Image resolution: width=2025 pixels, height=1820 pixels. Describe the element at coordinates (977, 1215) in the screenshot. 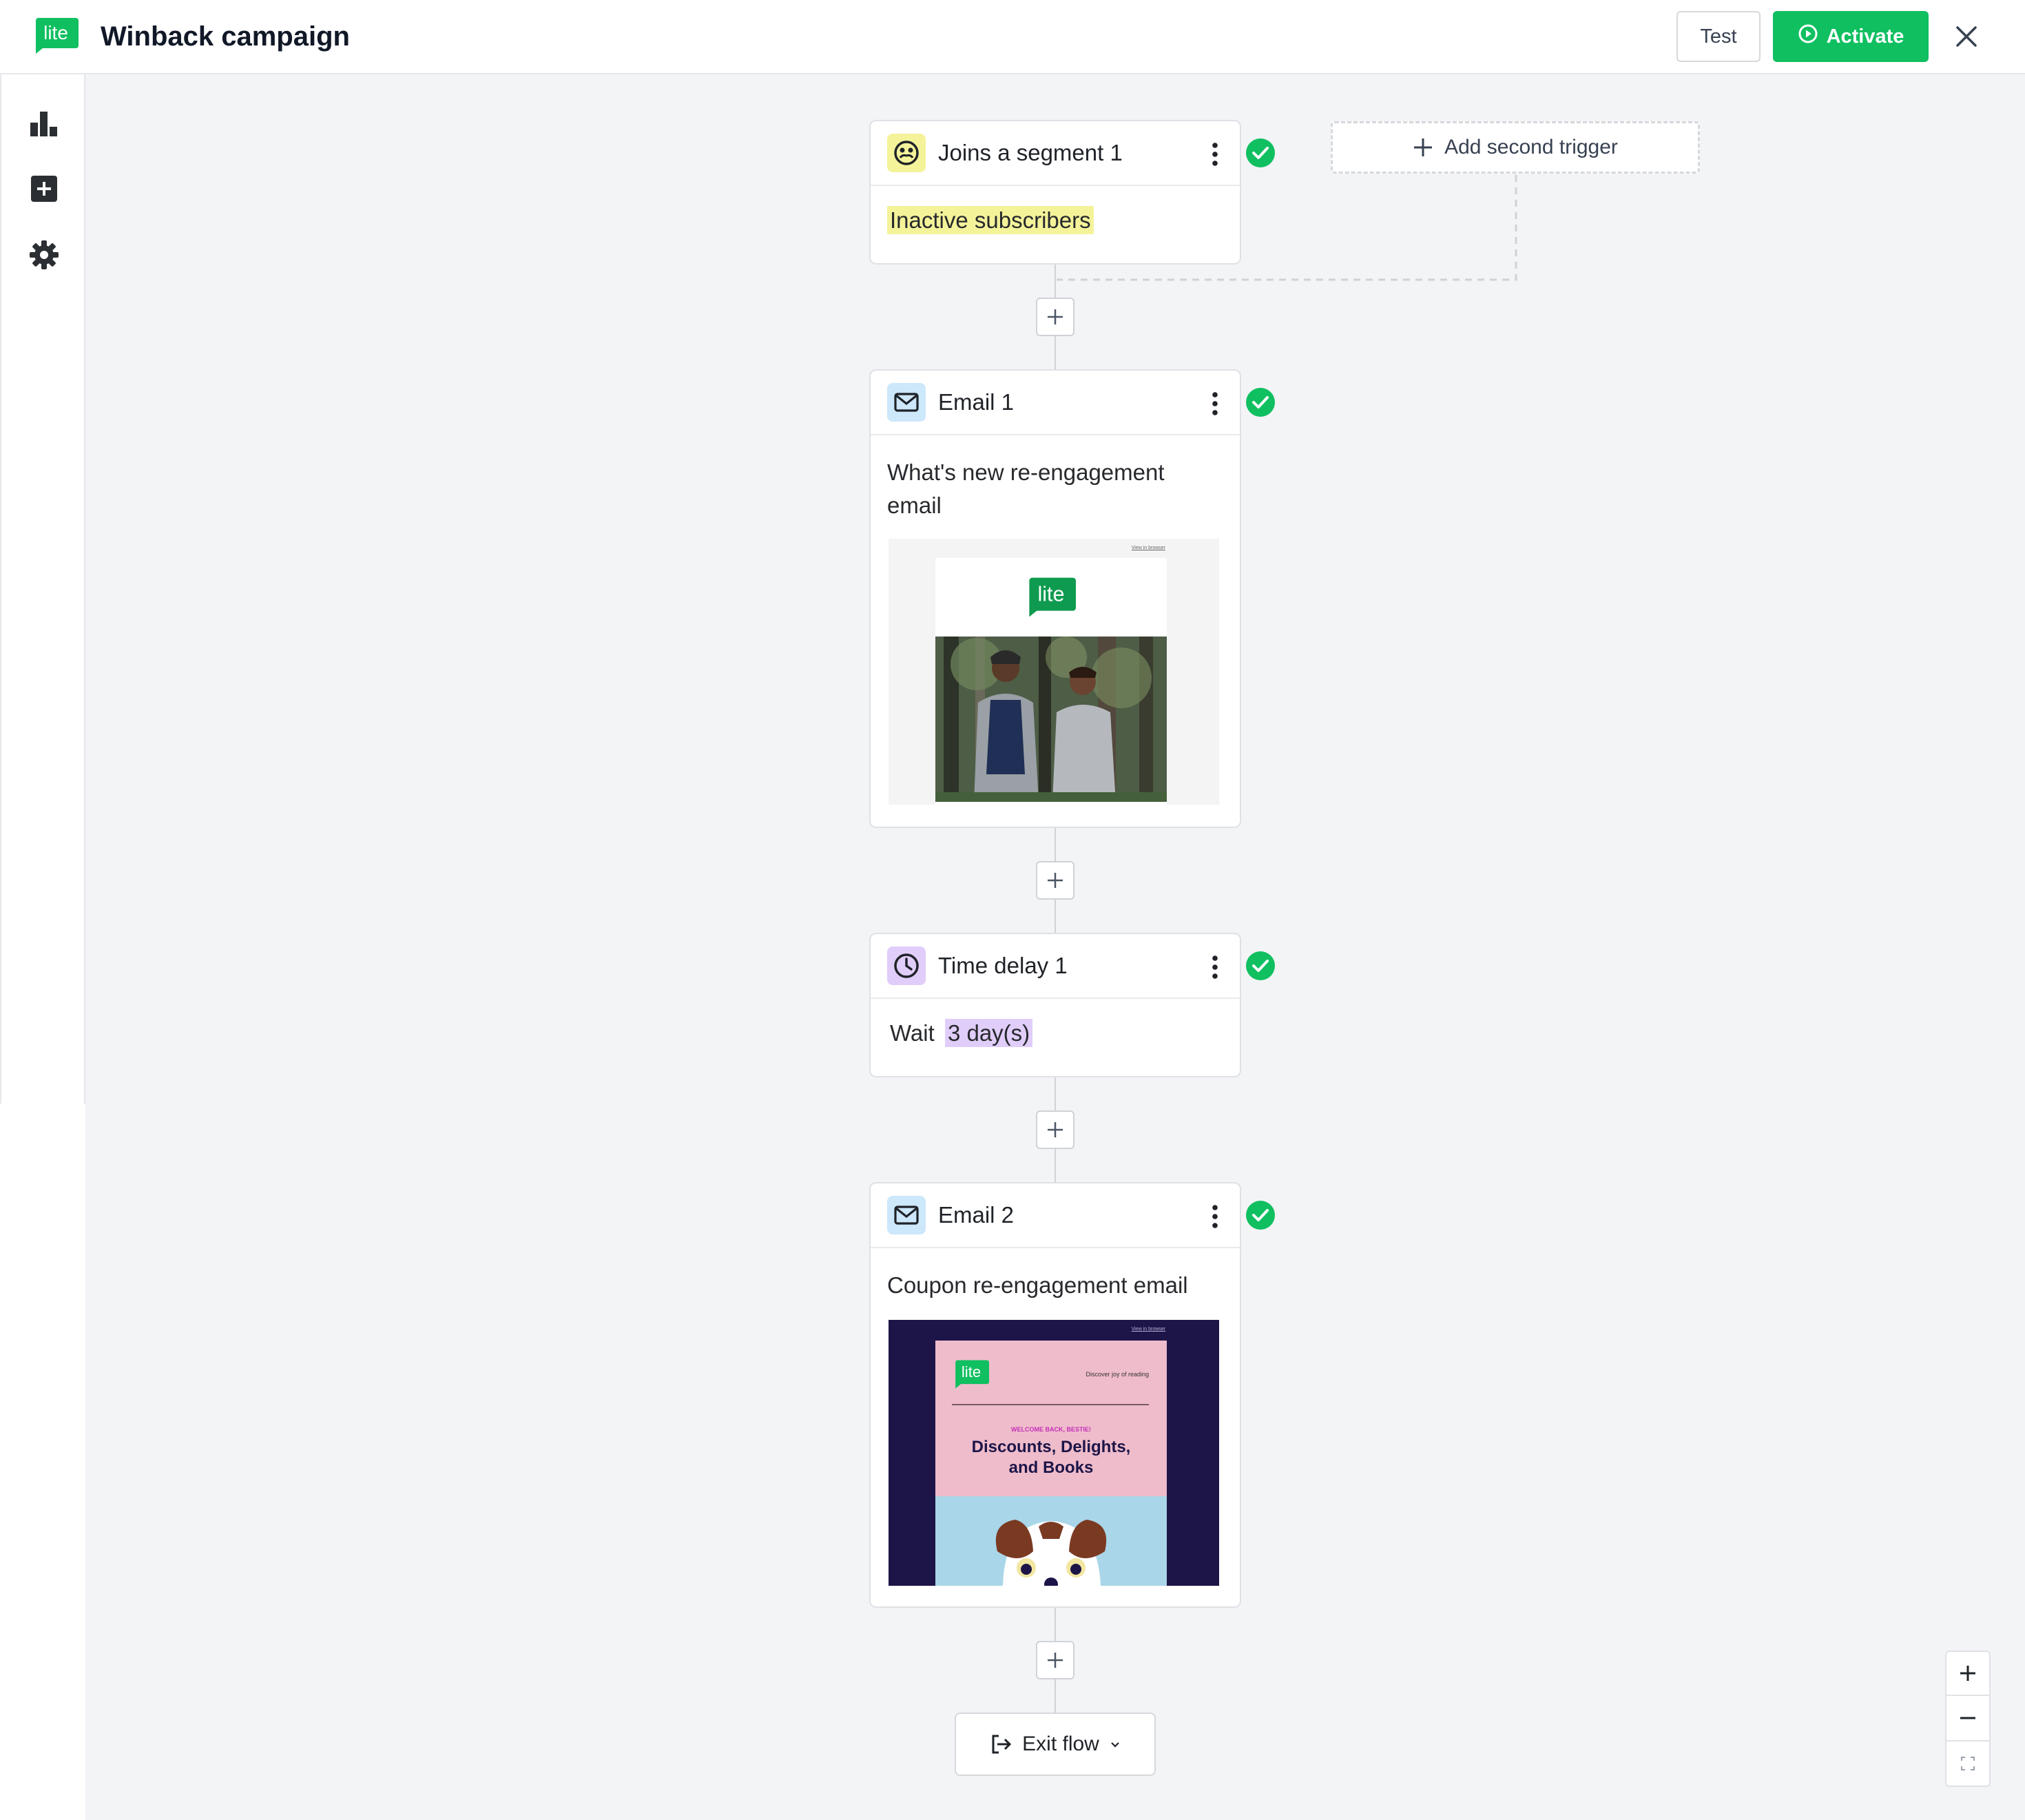

I see `email-2-title: Email 2` at that location.